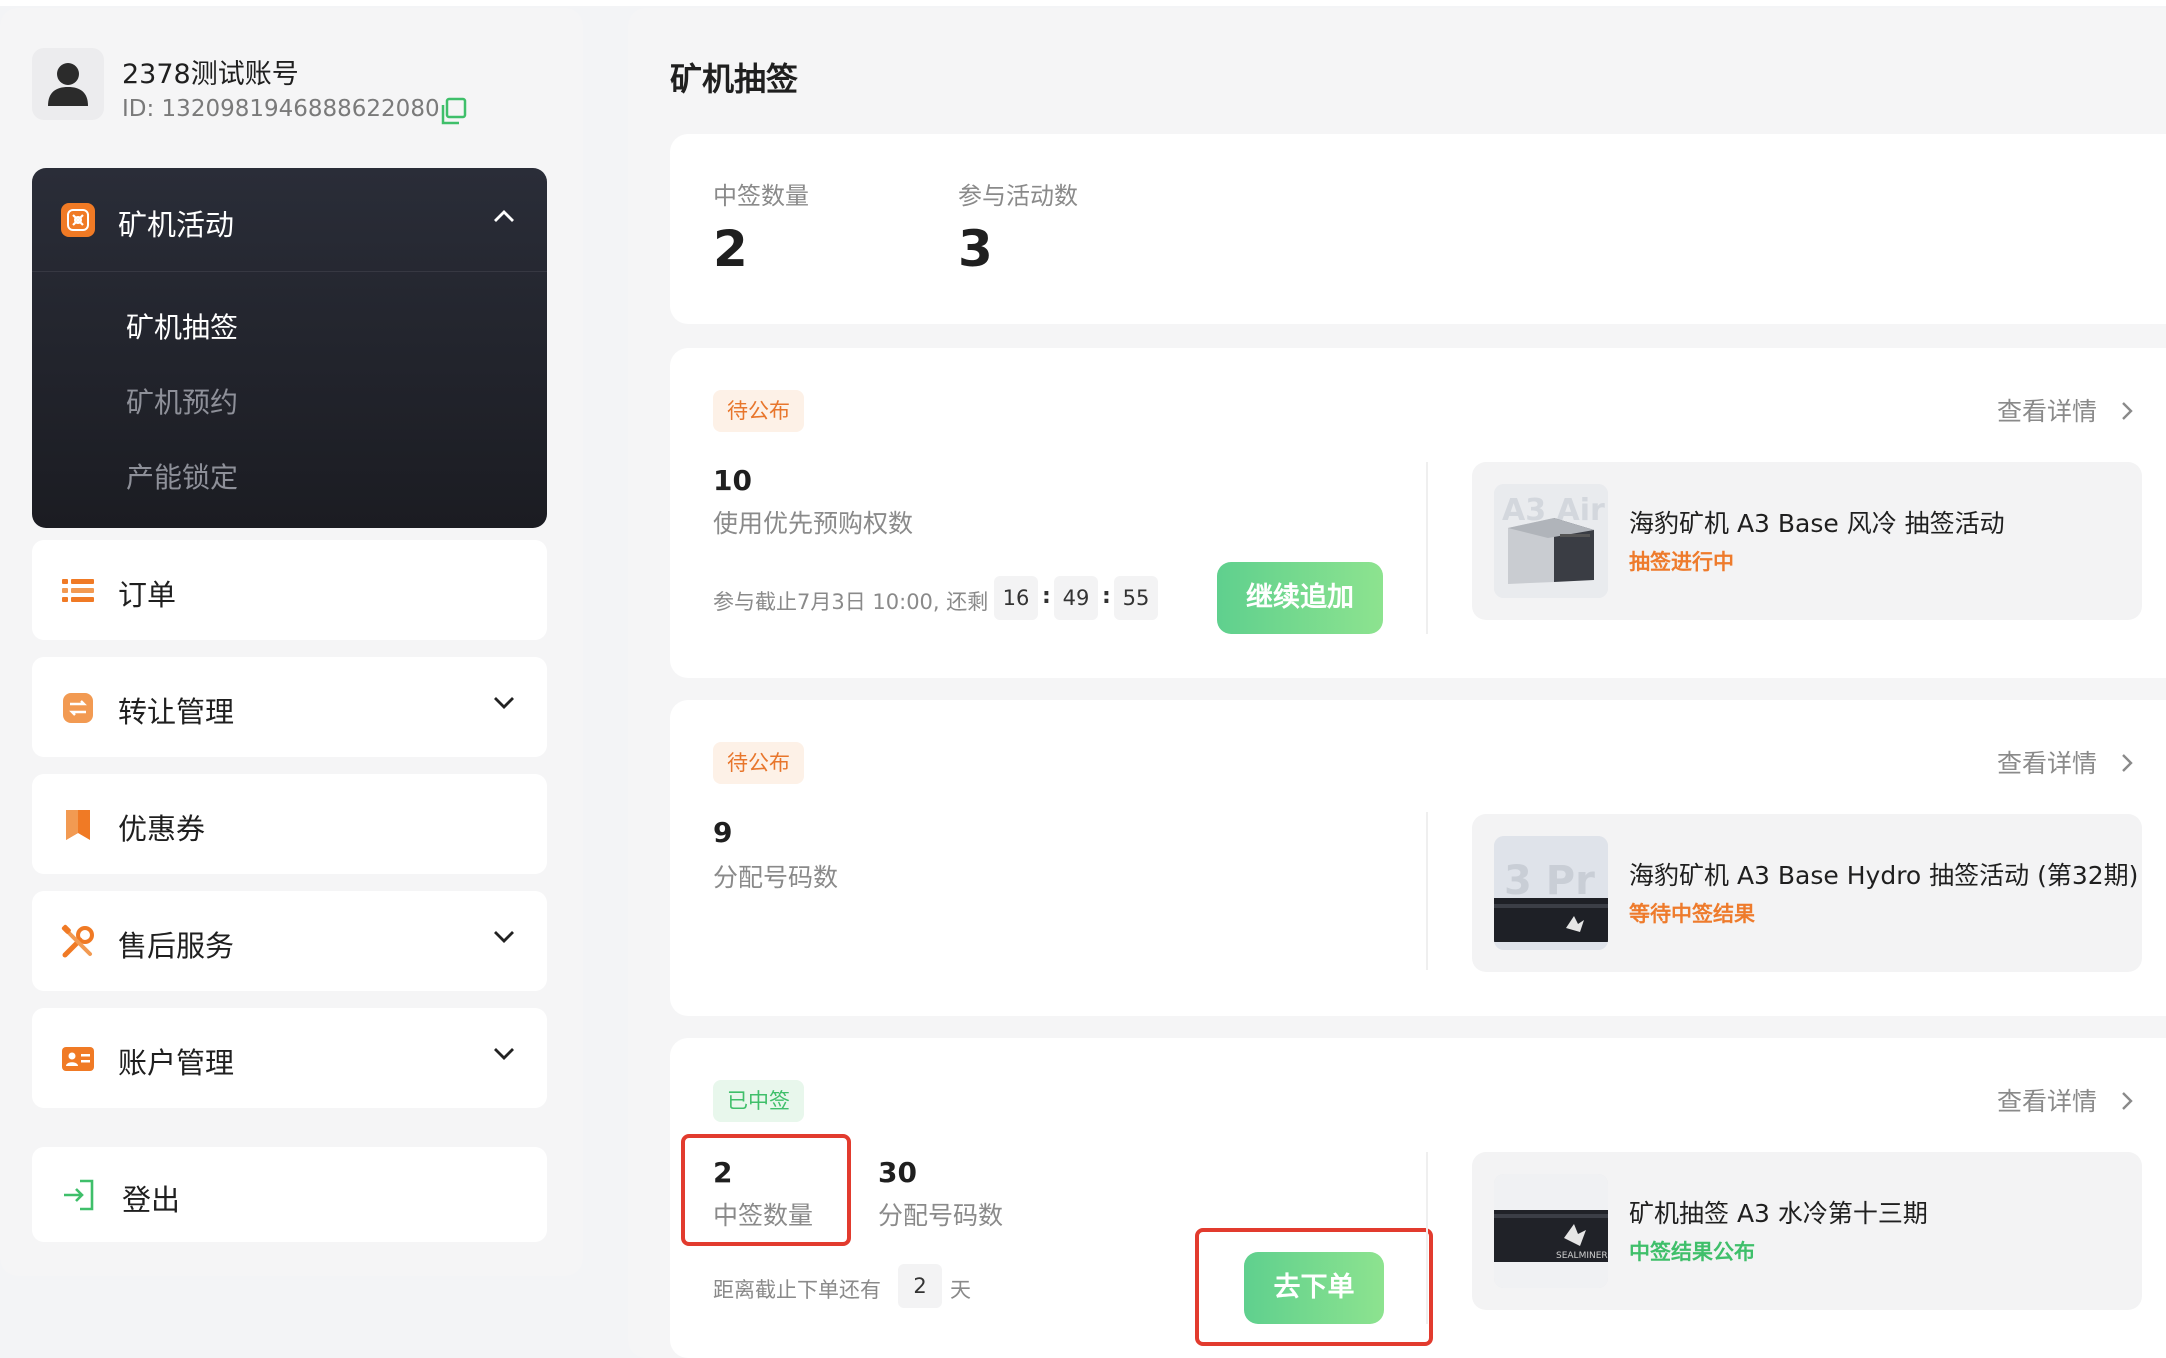  I want to click on metric-label: 分配号码数, so click(776, 877).